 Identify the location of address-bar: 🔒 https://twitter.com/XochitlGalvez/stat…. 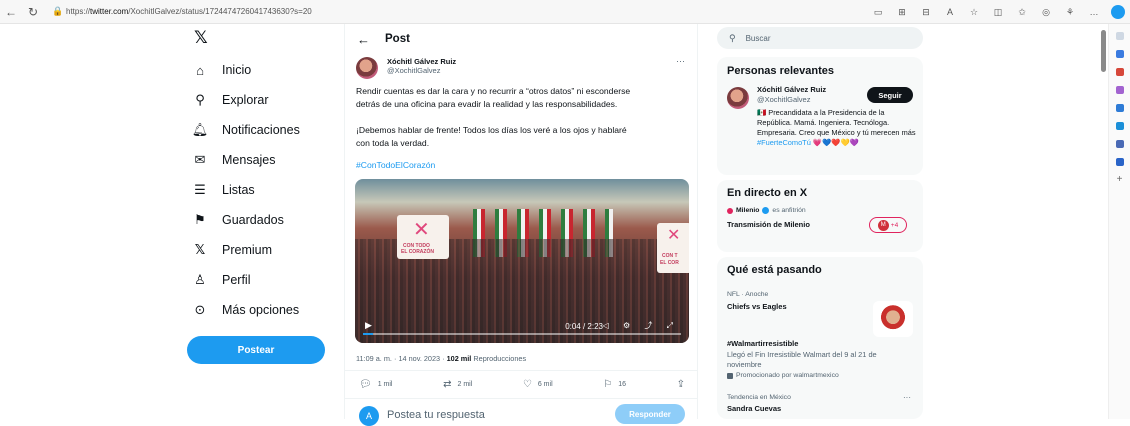
(462, 12).